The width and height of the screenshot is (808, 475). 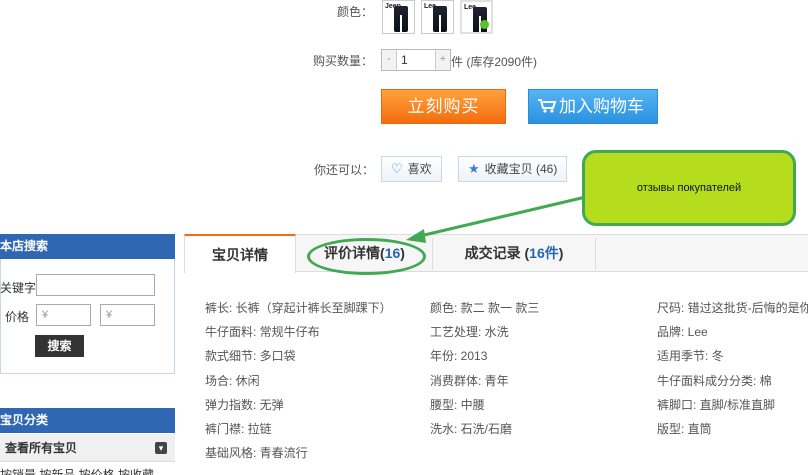 What do you see at coordinates (469, 332) in the screenshot?
I see `attribute-item: 工艺处理: 水洗` at bounding box center [469, 332].